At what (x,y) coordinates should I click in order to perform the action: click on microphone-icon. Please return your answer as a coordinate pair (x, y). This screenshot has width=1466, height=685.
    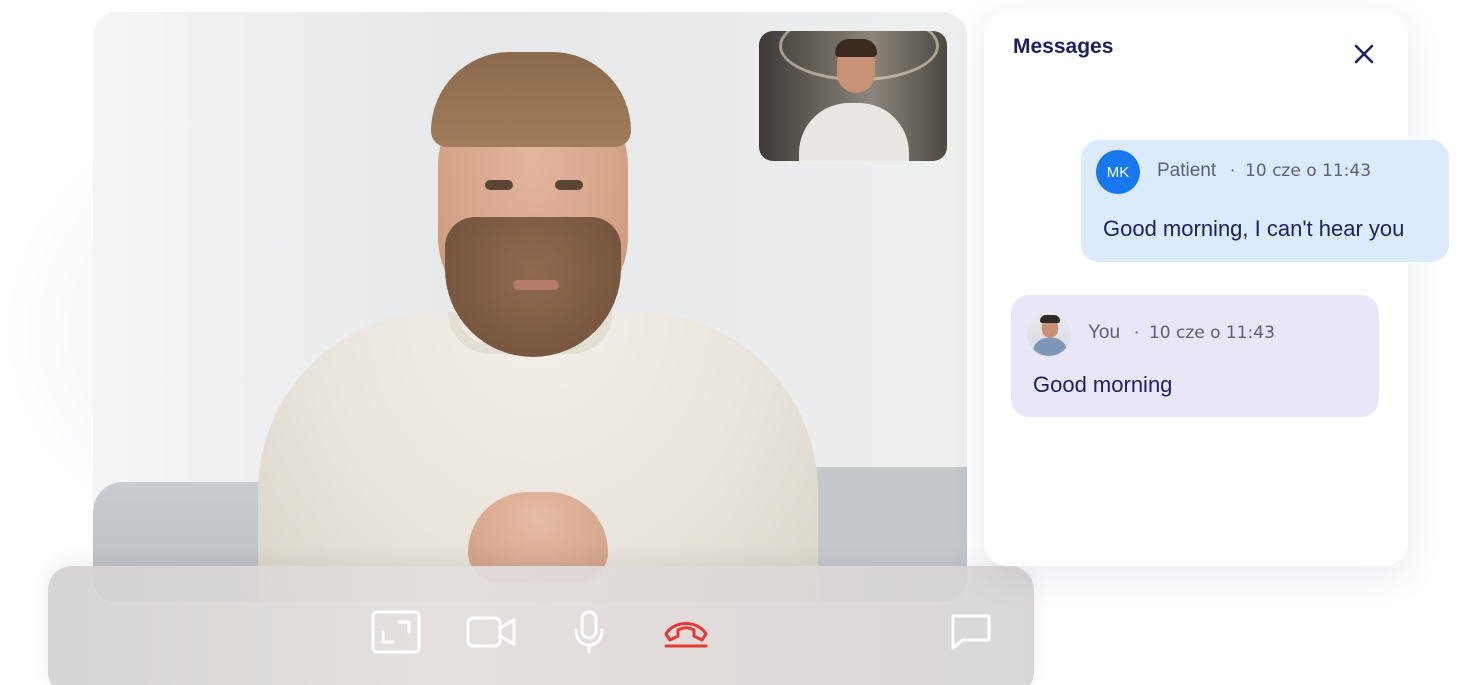
    Looking at the image, I should click on (589, 632).